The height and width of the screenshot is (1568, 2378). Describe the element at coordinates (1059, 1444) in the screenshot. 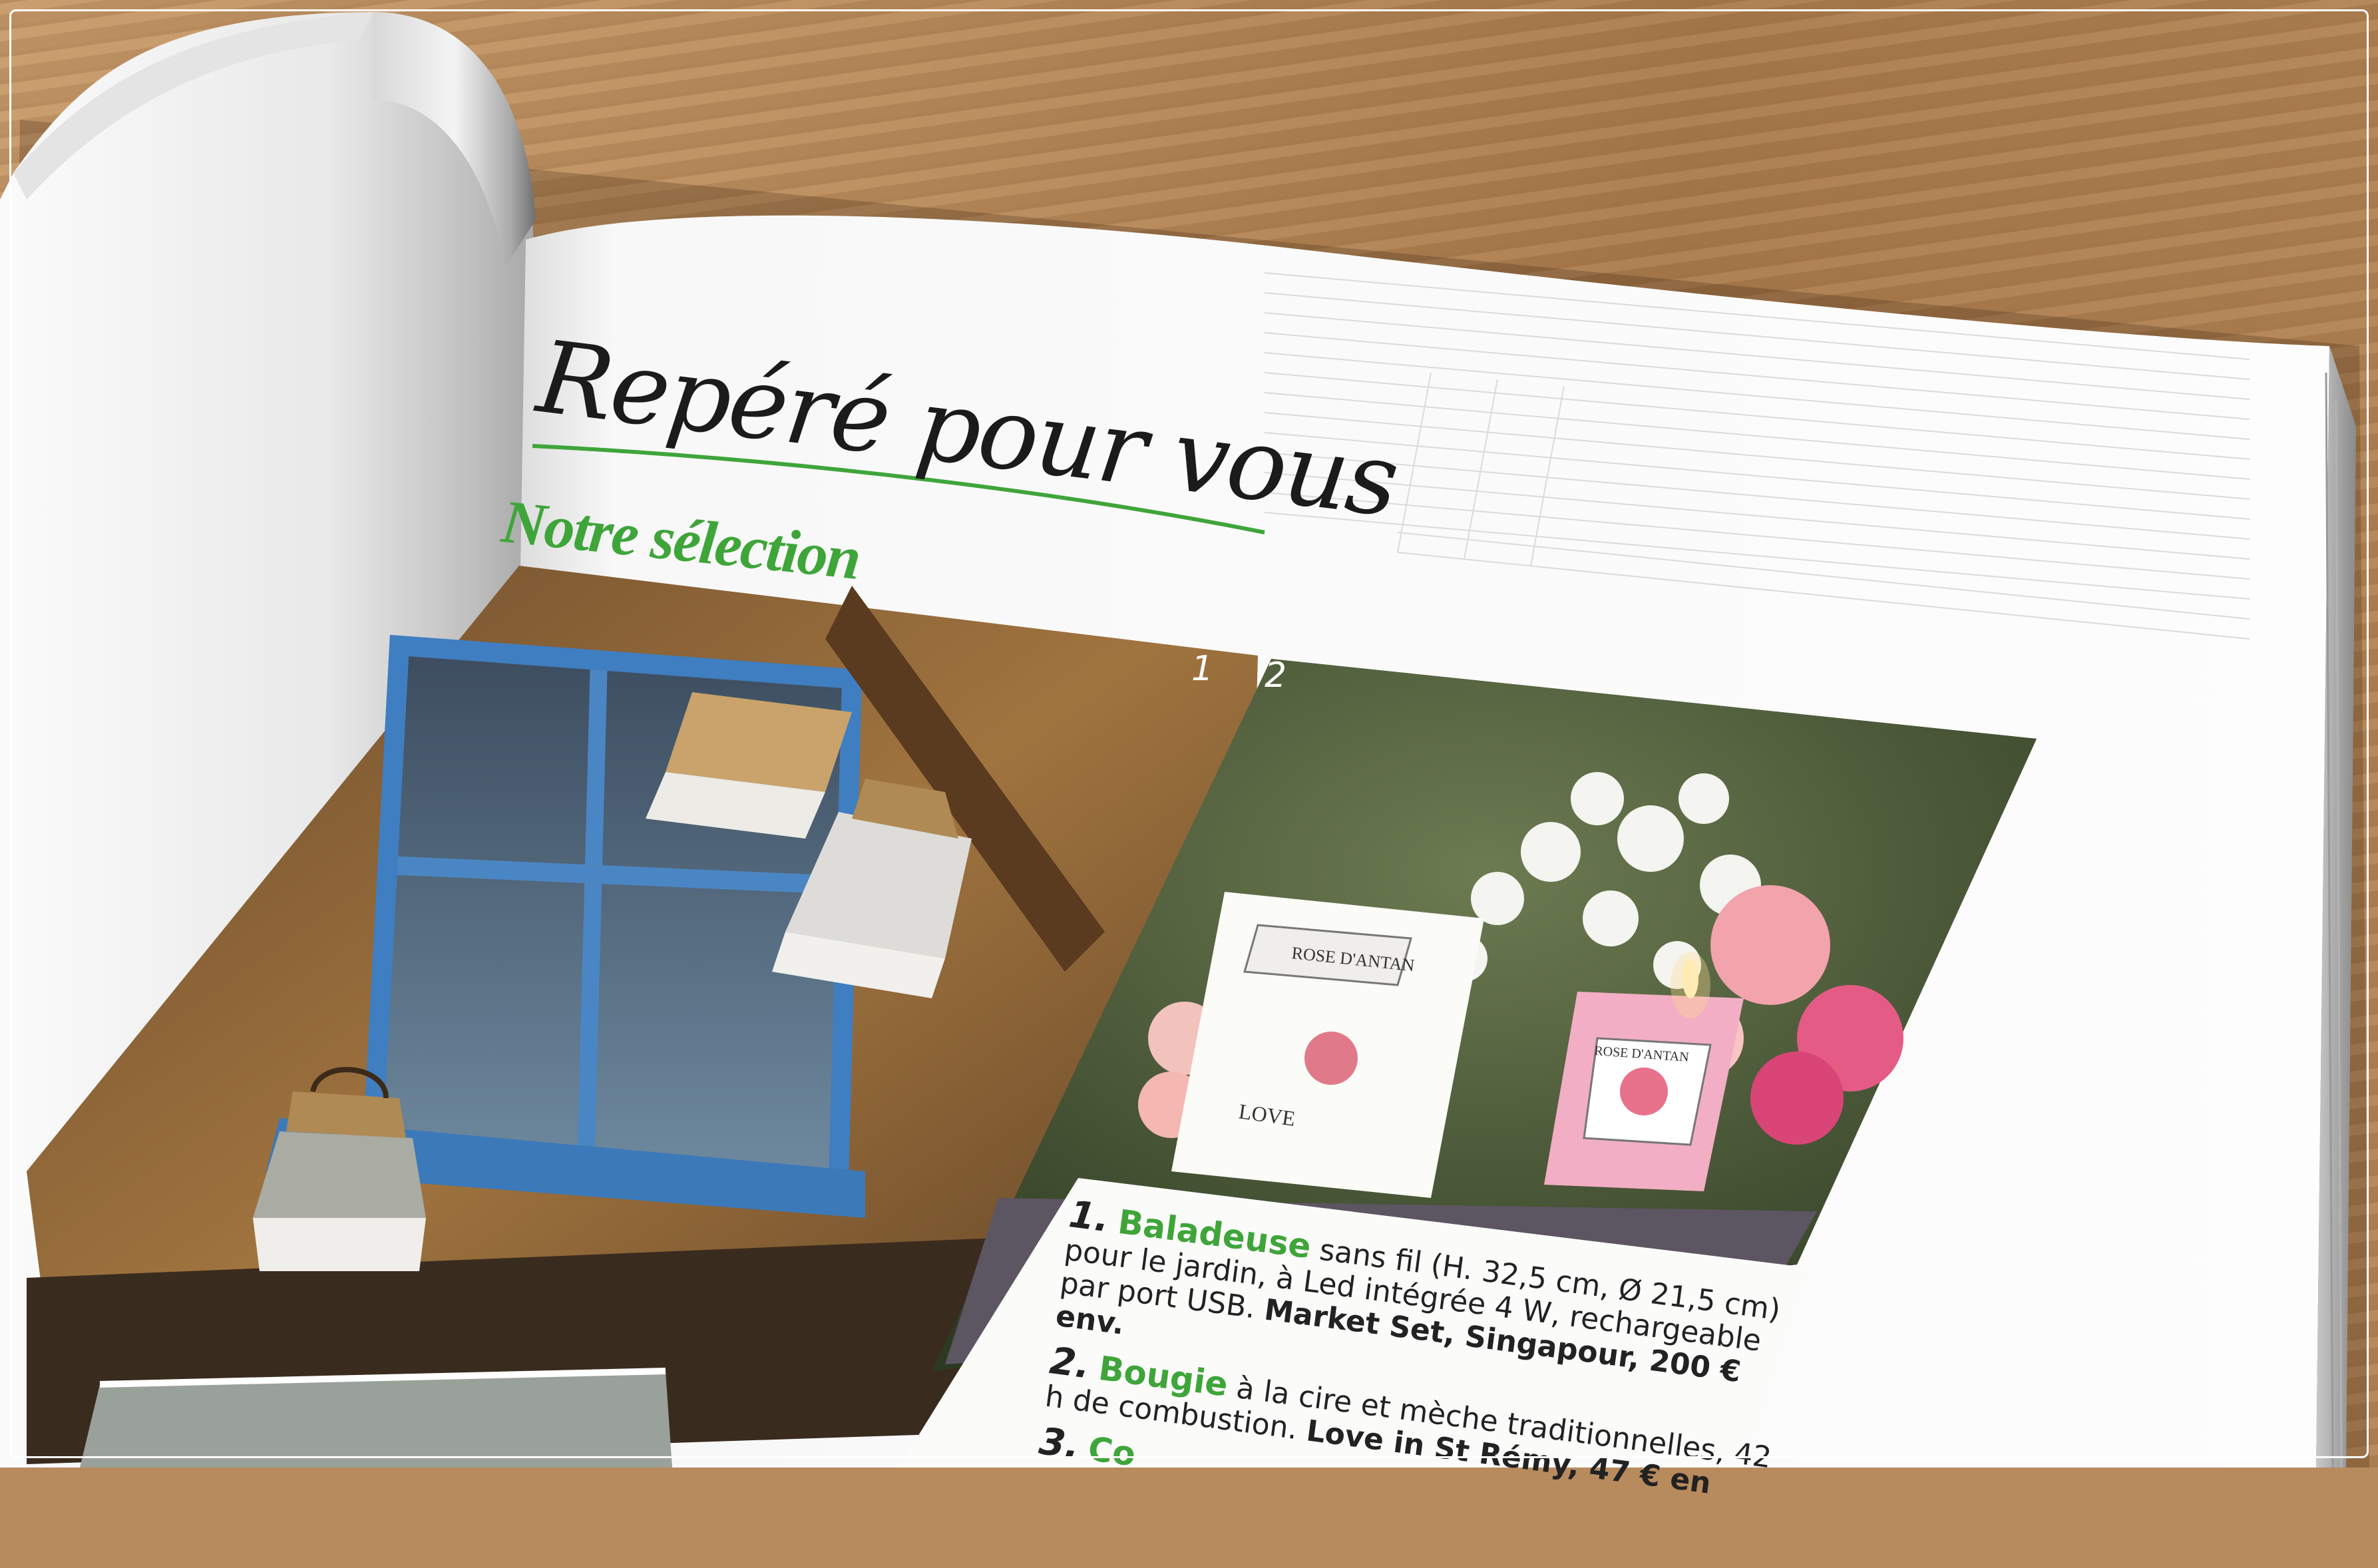

I see `caption-item-3-number: 3.` at that location.